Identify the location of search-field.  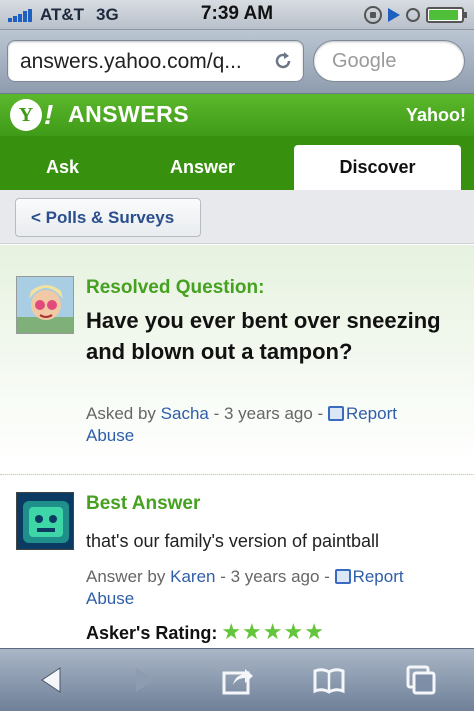
(389, 61).